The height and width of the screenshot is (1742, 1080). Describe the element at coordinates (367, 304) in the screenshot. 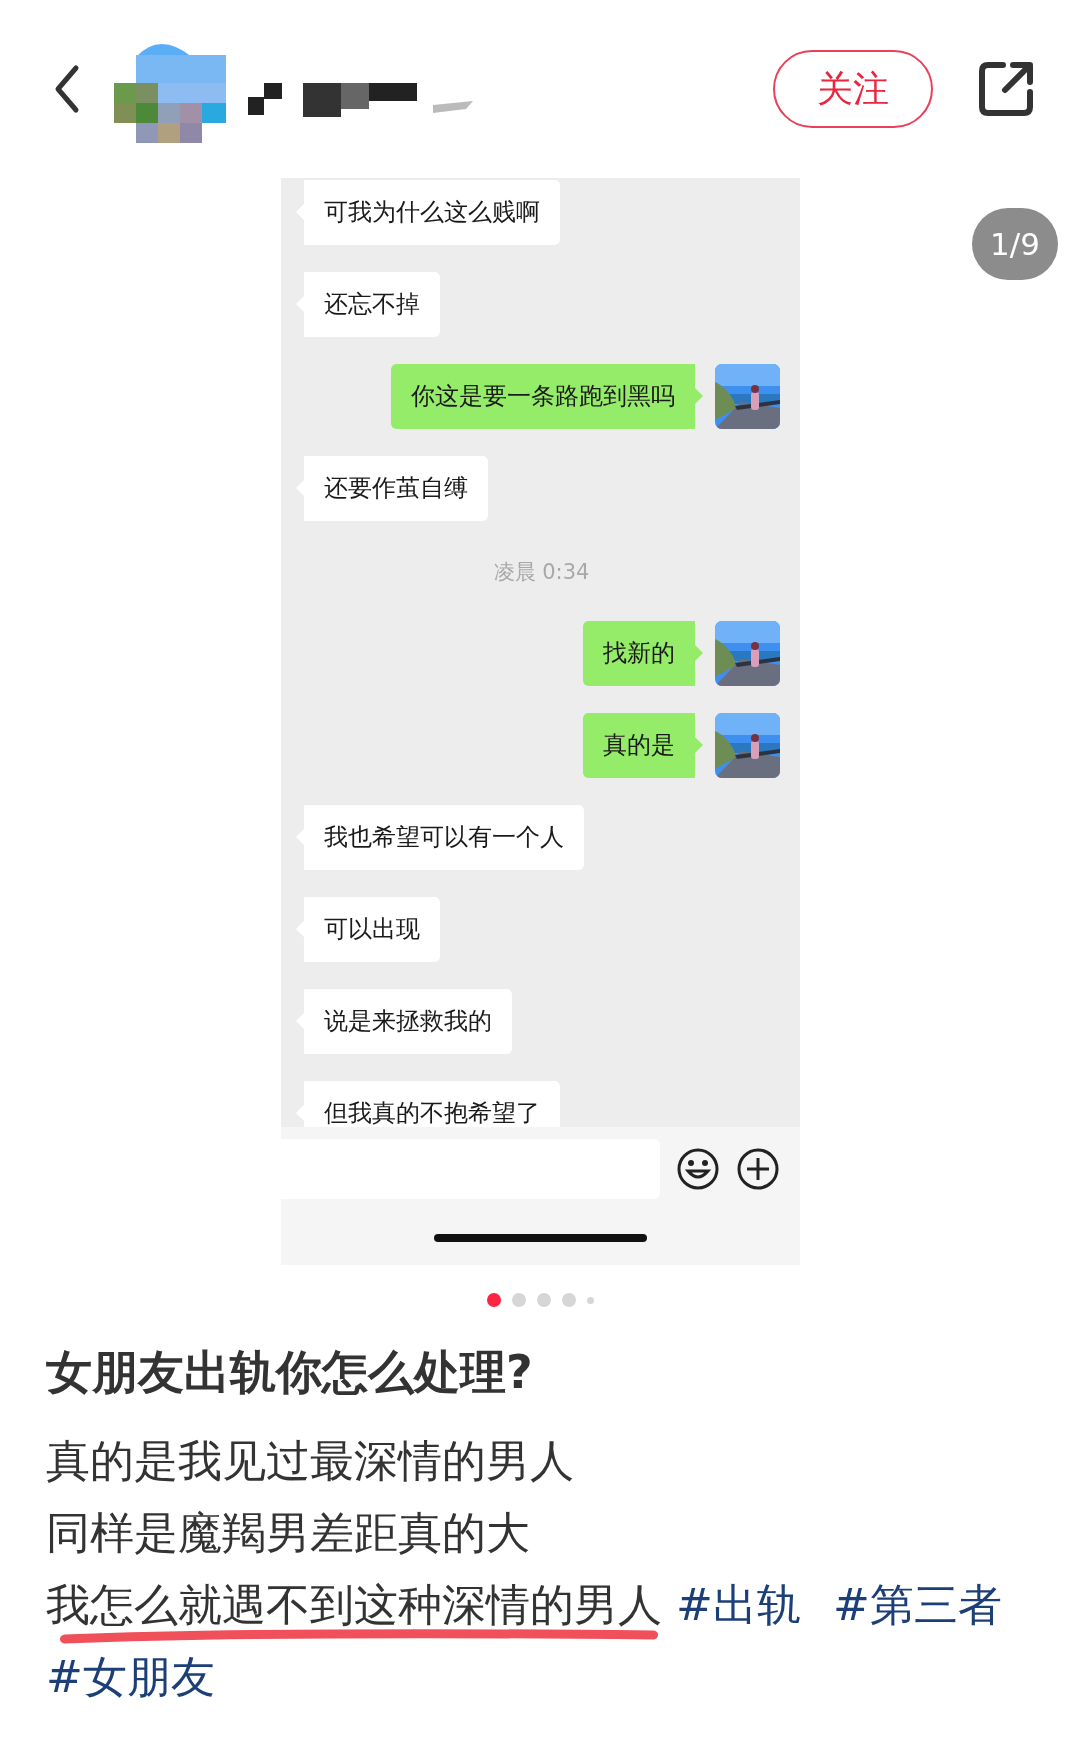

I see `received-message: 还忘不掉` at that location.